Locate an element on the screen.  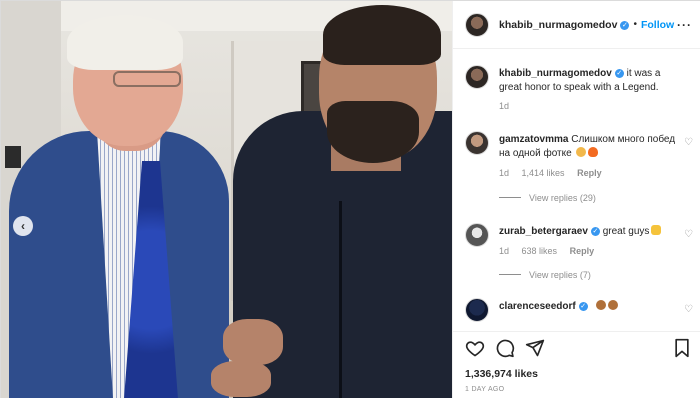
comment-username: zurab_betergaraev is located at coordinates (543, 231).